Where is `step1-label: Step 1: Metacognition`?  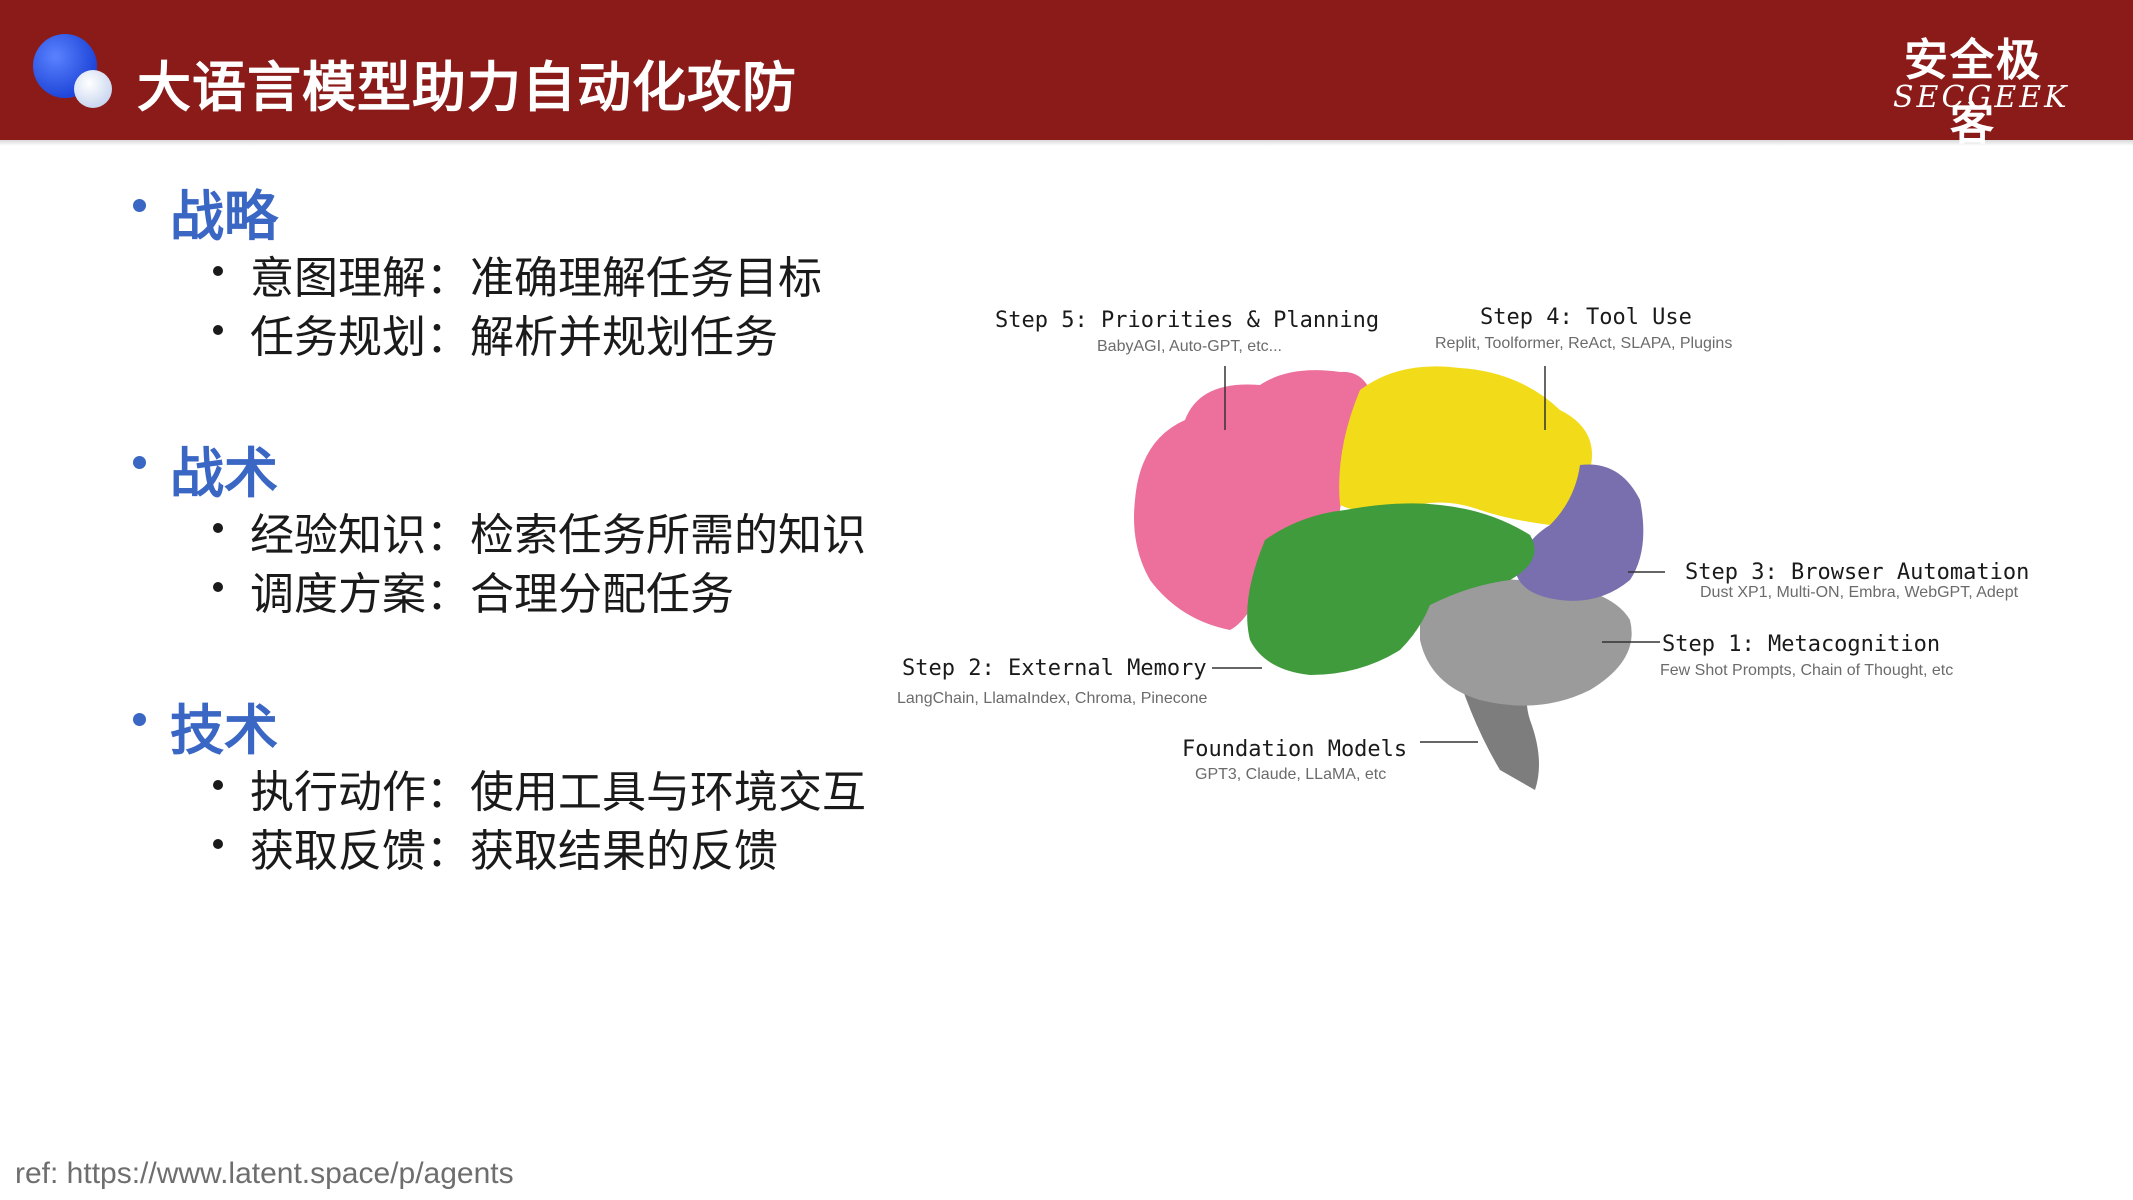 step1-label: Step 1: Metacognition is located at coordinates (1801, 644).